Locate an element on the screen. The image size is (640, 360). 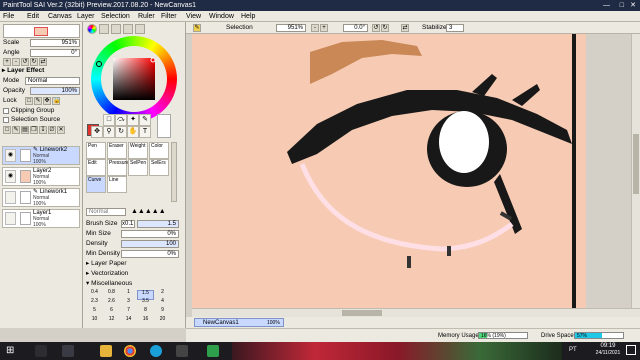
brush-size-preset: 14 is located at coordinates (128, 322).